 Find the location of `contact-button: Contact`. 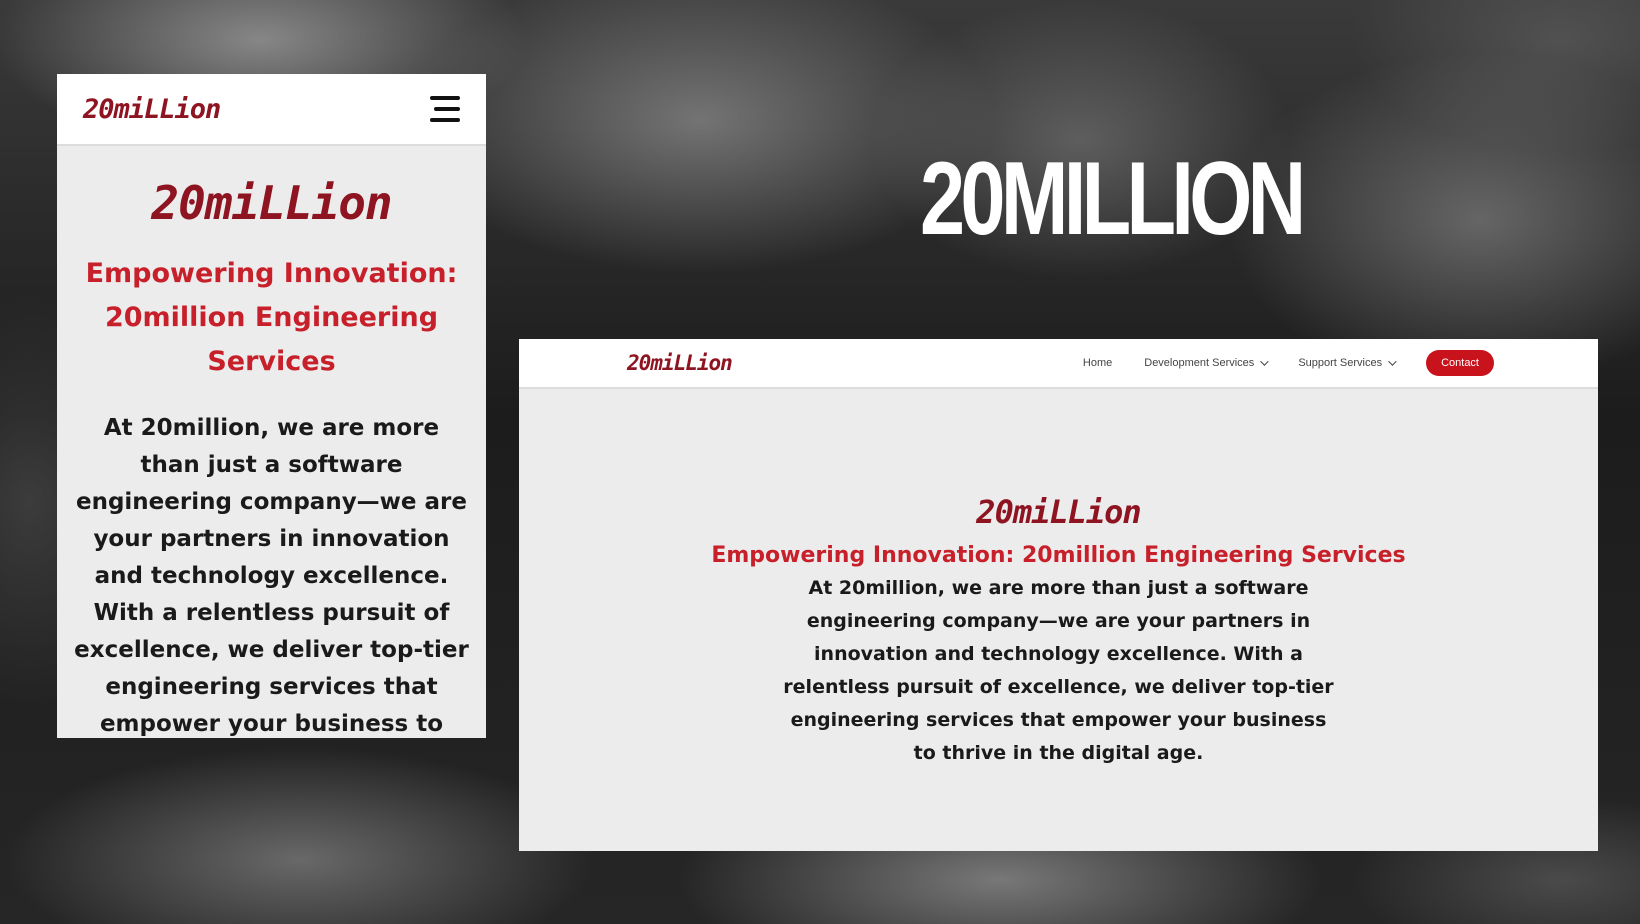

contact-button: Contact is located at coordinates (1460, 363).